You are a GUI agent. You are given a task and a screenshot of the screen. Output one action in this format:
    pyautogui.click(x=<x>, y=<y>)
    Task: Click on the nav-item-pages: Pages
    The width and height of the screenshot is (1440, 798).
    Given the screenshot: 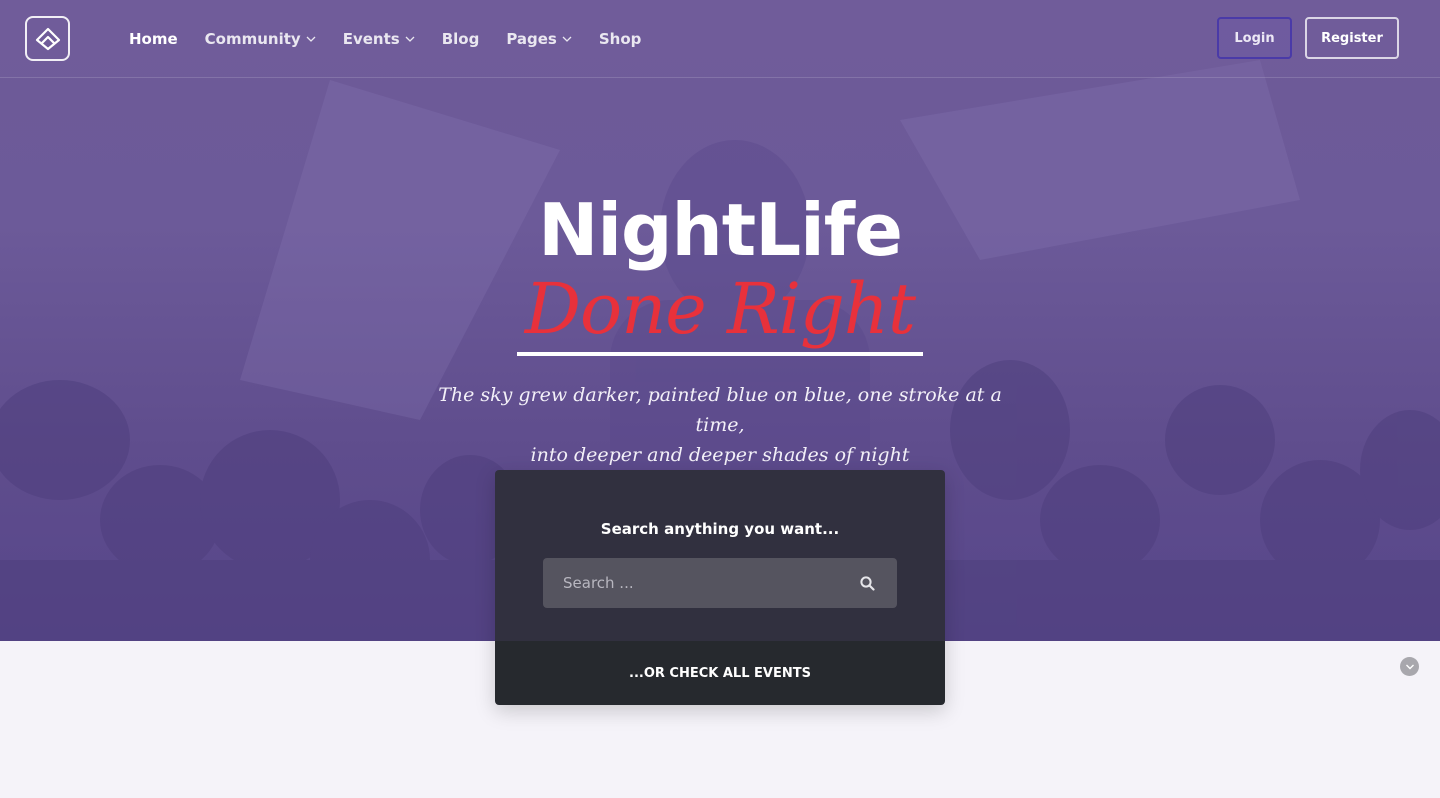 What is the action you would take?
    pyautogui.click(x=539, y=39)
    